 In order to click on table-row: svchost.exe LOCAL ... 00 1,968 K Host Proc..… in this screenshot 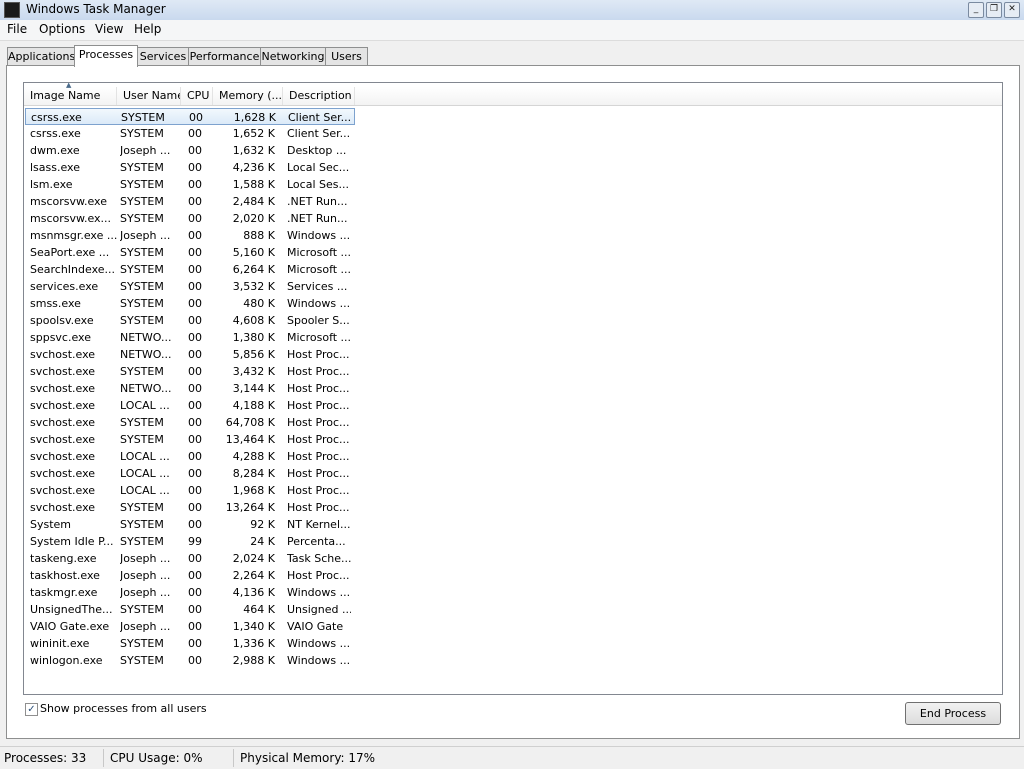, I will do `click(190, 490)`.